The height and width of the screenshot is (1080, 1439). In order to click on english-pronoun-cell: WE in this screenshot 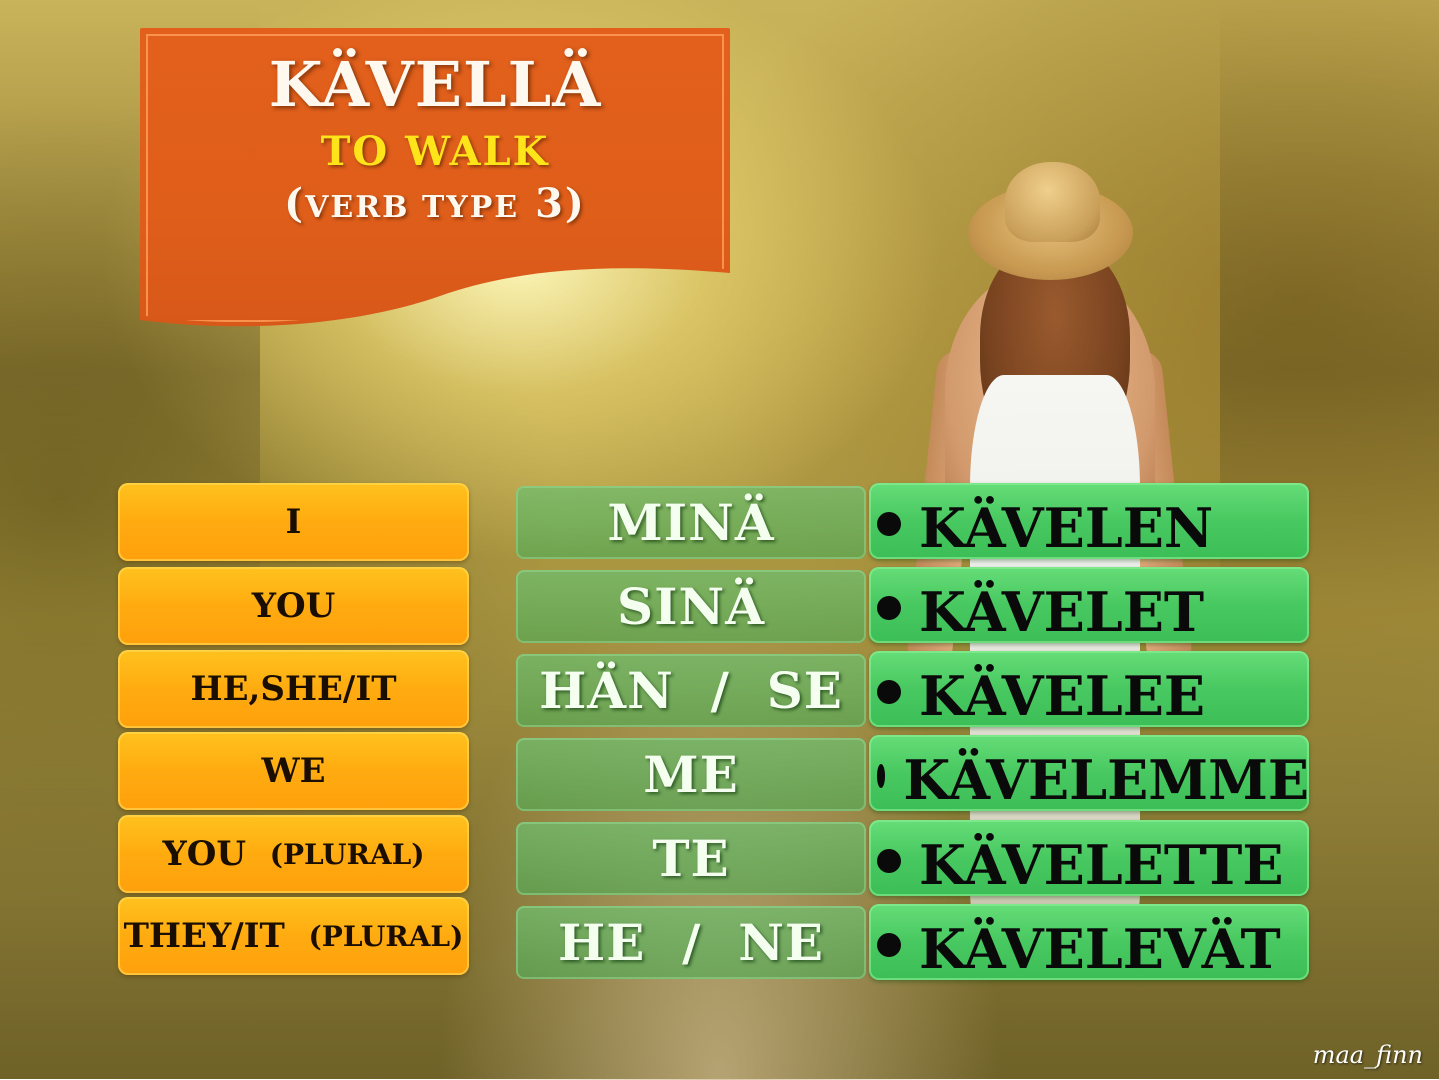, I will do `click(293, 771)`.